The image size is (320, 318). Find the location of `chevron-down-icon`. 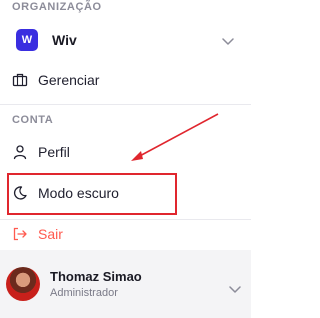

chevron-down-icon is located at coordinates (235, 290).